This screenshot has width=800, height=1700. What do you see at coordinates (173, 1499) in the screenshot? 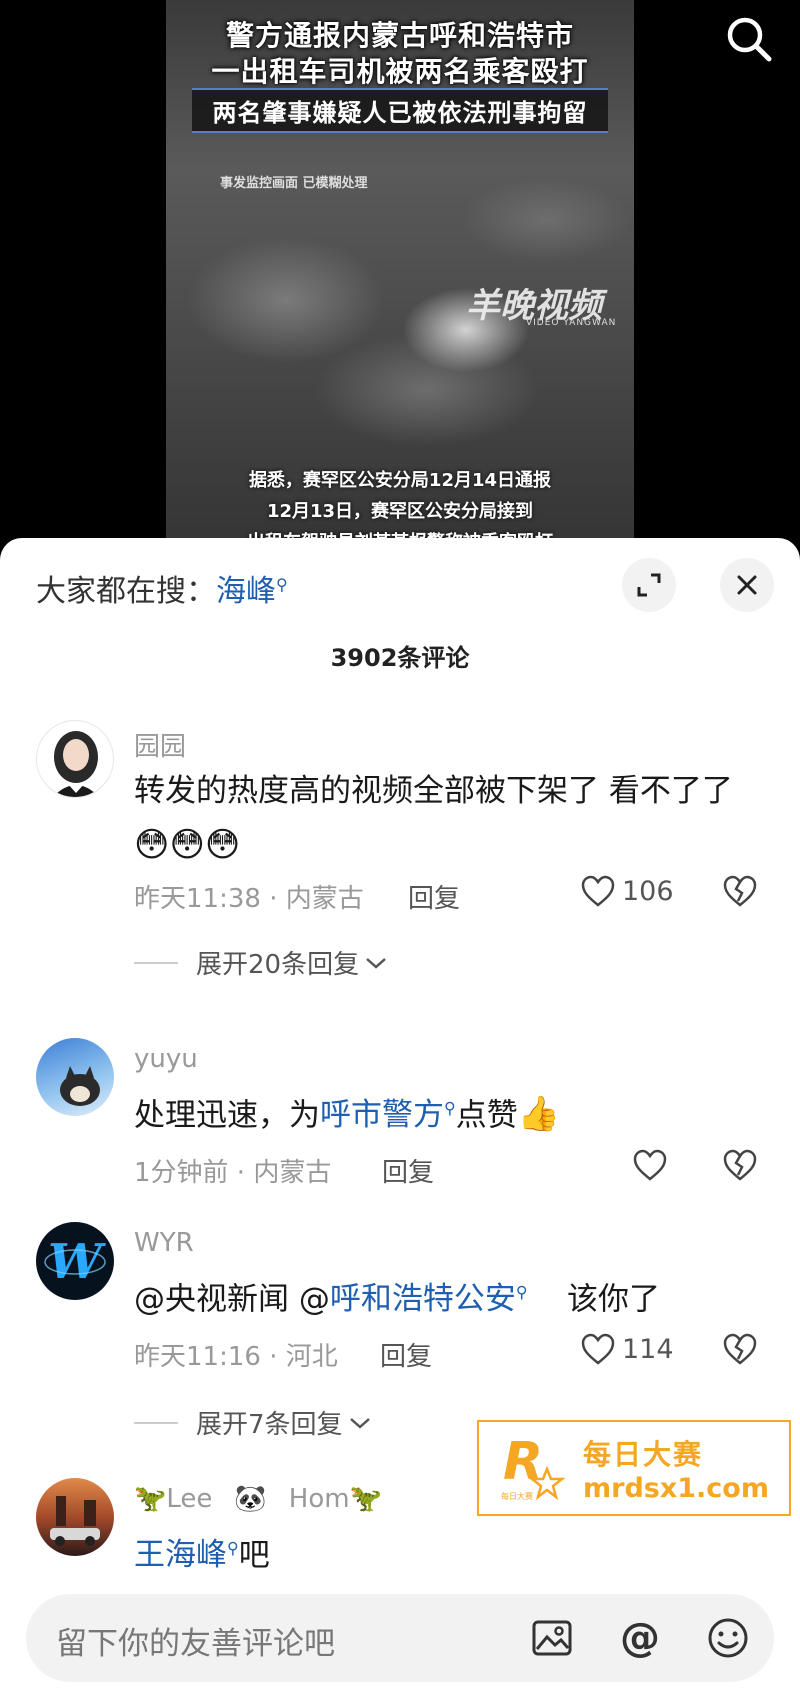
I see `username-part: 🦖Lee` at bounding box center [173, 1499].